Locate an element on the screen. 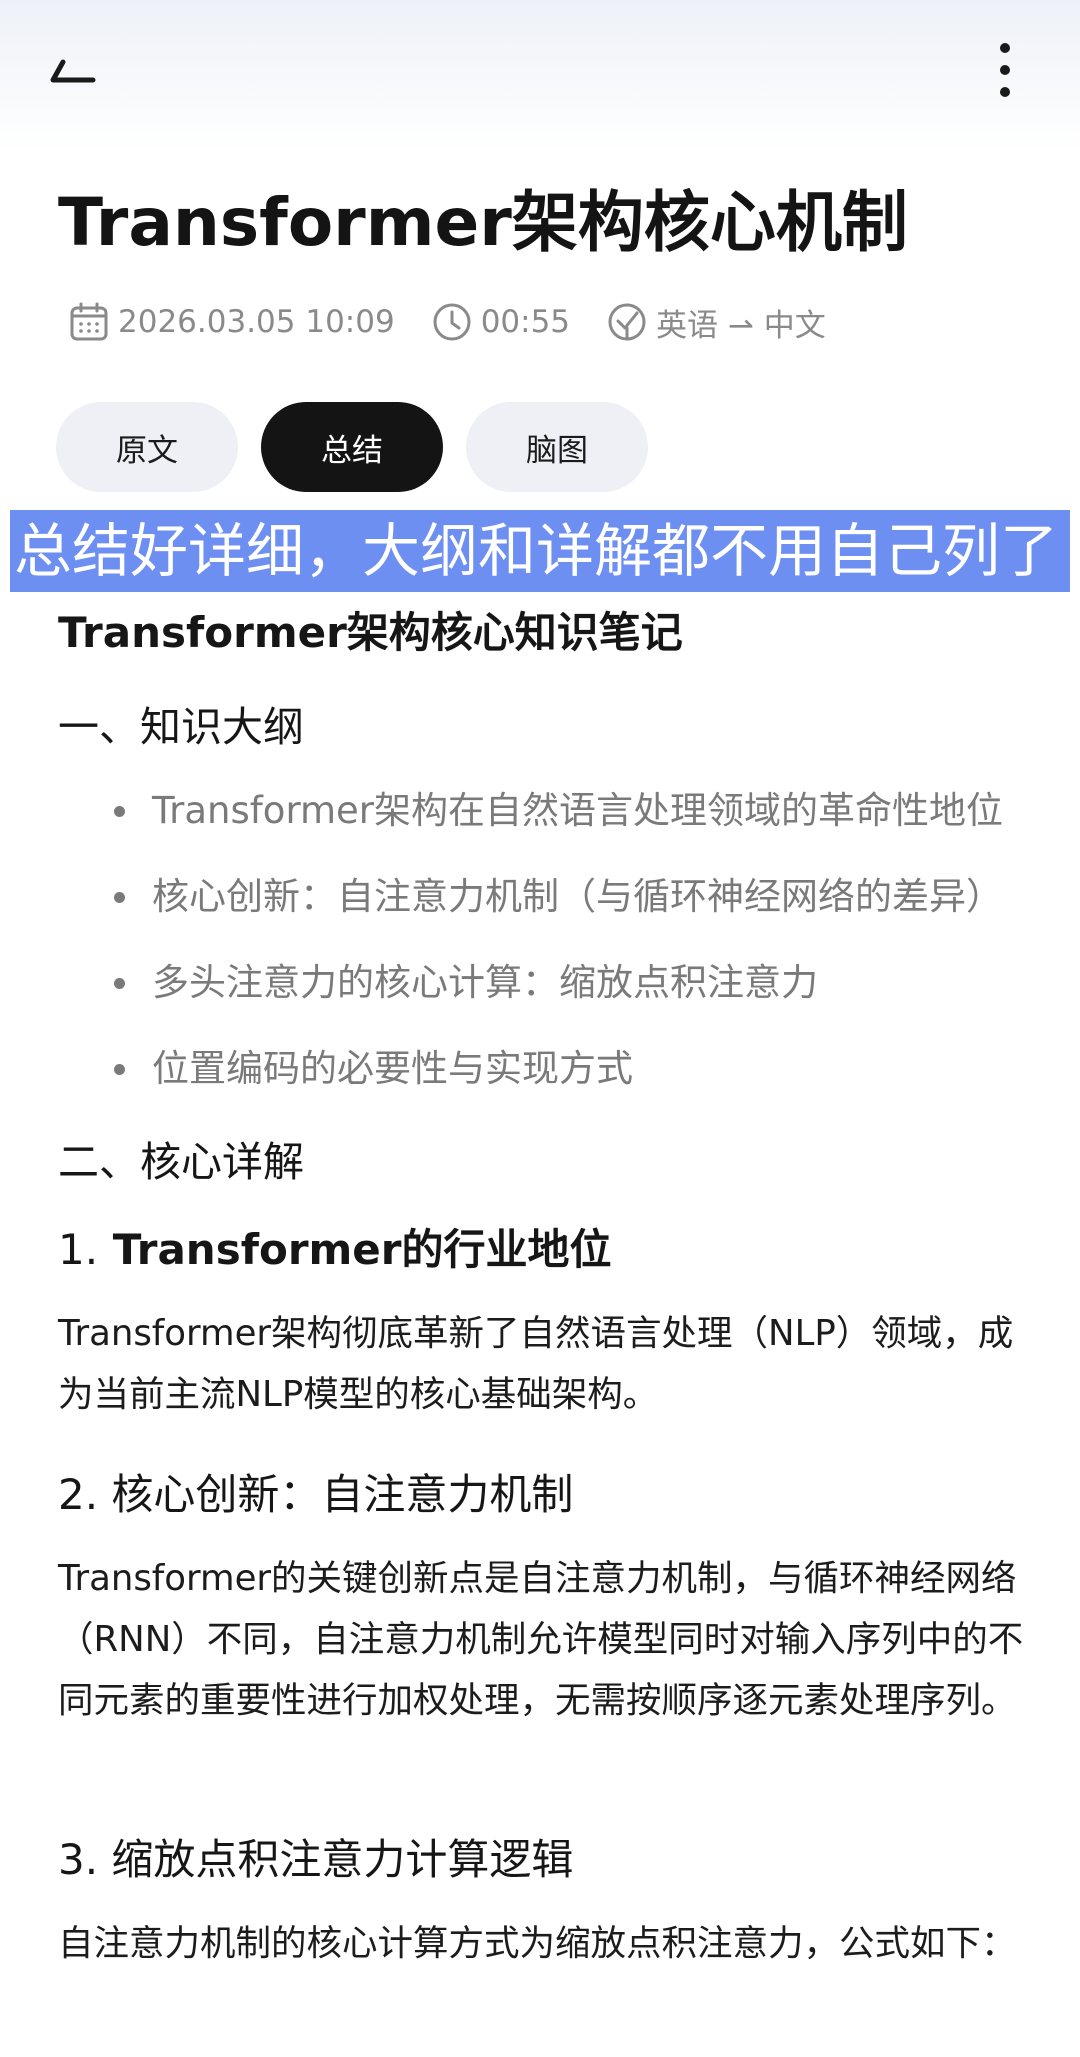 The image size is (1080, 2057). summary-title: Transformer架构核心知识笔记 is located at coordinates (370, 632).